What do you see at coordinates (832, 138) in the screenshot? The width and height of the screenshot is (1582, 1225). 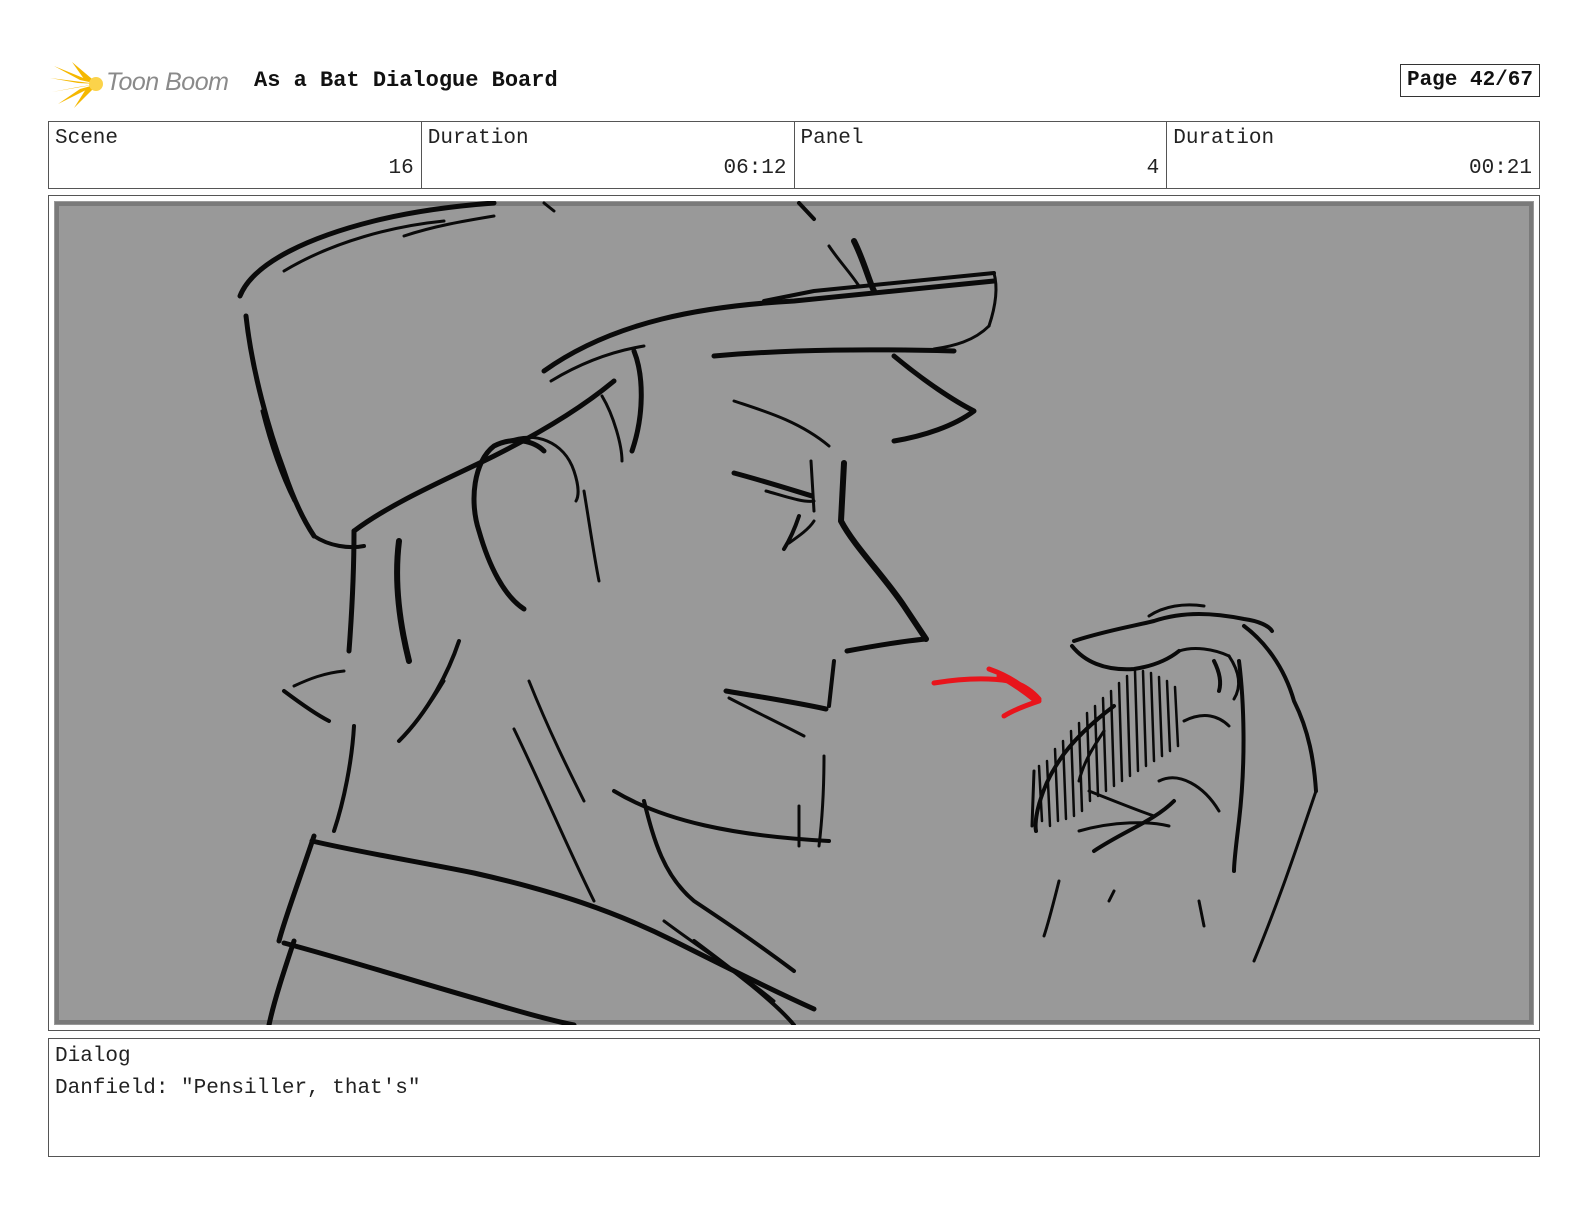 I see `panel-label: Panel` at bounding box center [832, 138].